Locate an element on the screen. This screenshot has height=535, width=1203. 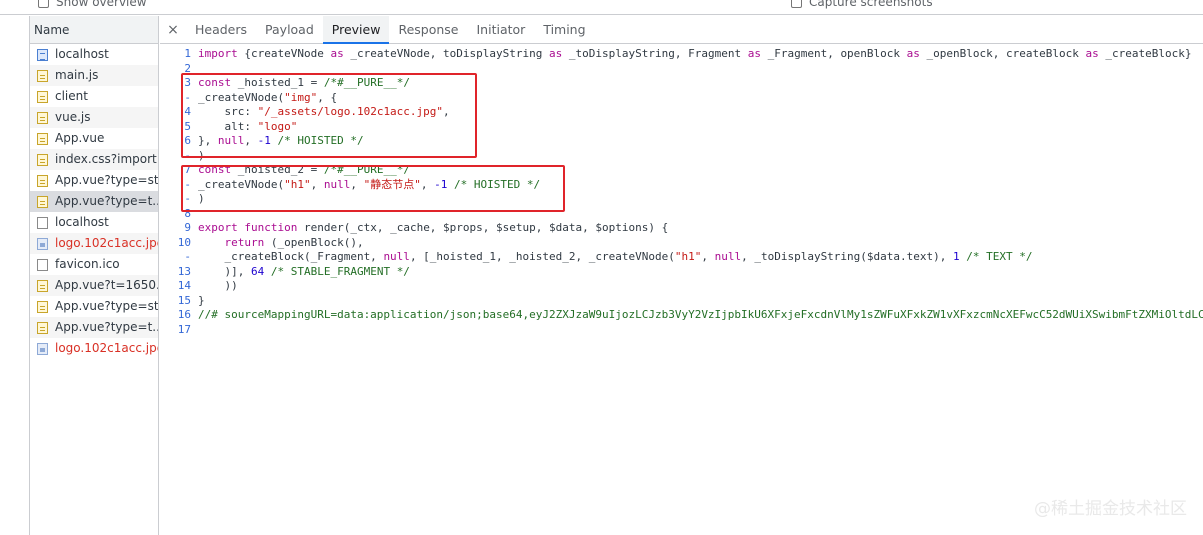
request-row: main.js is located at coordinates (94, 75).